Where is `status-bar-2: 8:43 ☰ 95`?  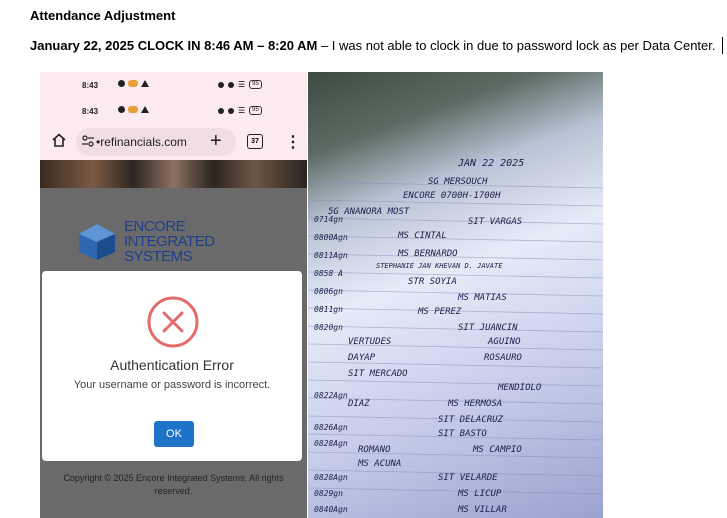
status-bar-2: 8:43 ☰ 95 is located at coordinates (173, 111).